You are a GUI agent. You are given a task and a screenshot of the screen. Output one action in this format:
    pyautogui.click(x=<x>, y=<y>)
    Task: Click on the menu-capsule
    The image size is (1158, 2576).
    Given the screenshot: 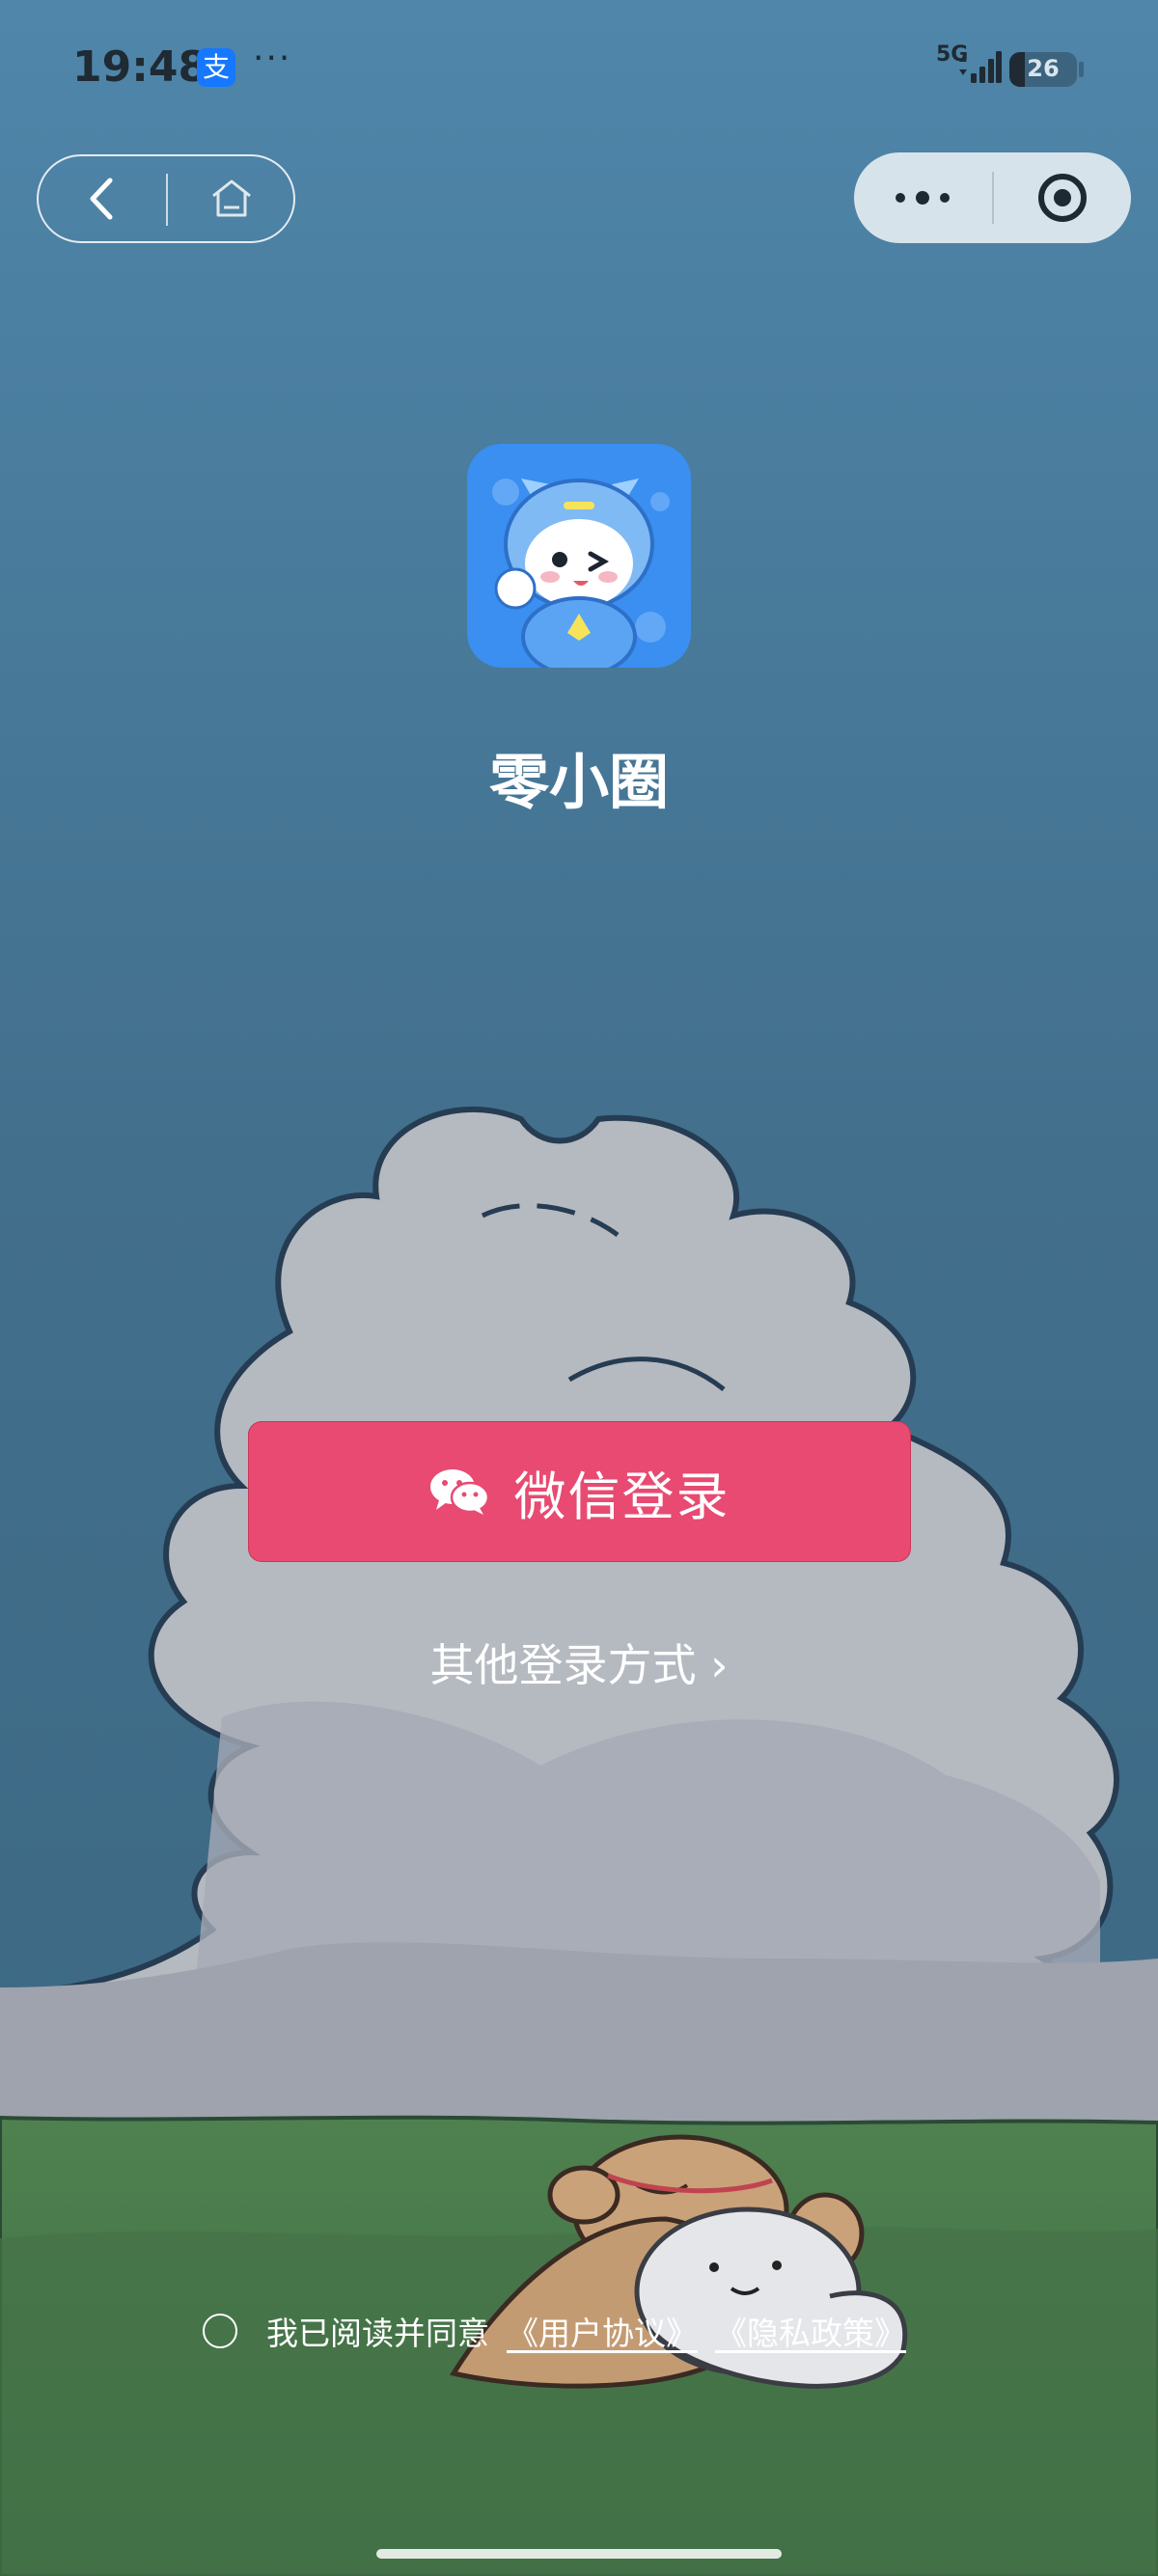 What is the action you would take?
    pyautogui.click(x=992, y=197)
    